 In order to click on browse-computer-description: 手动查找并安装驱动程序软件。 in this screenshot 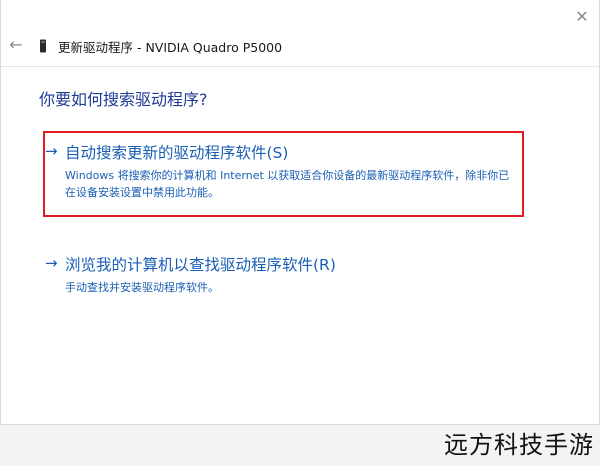, I will do `click(142, 287)`.